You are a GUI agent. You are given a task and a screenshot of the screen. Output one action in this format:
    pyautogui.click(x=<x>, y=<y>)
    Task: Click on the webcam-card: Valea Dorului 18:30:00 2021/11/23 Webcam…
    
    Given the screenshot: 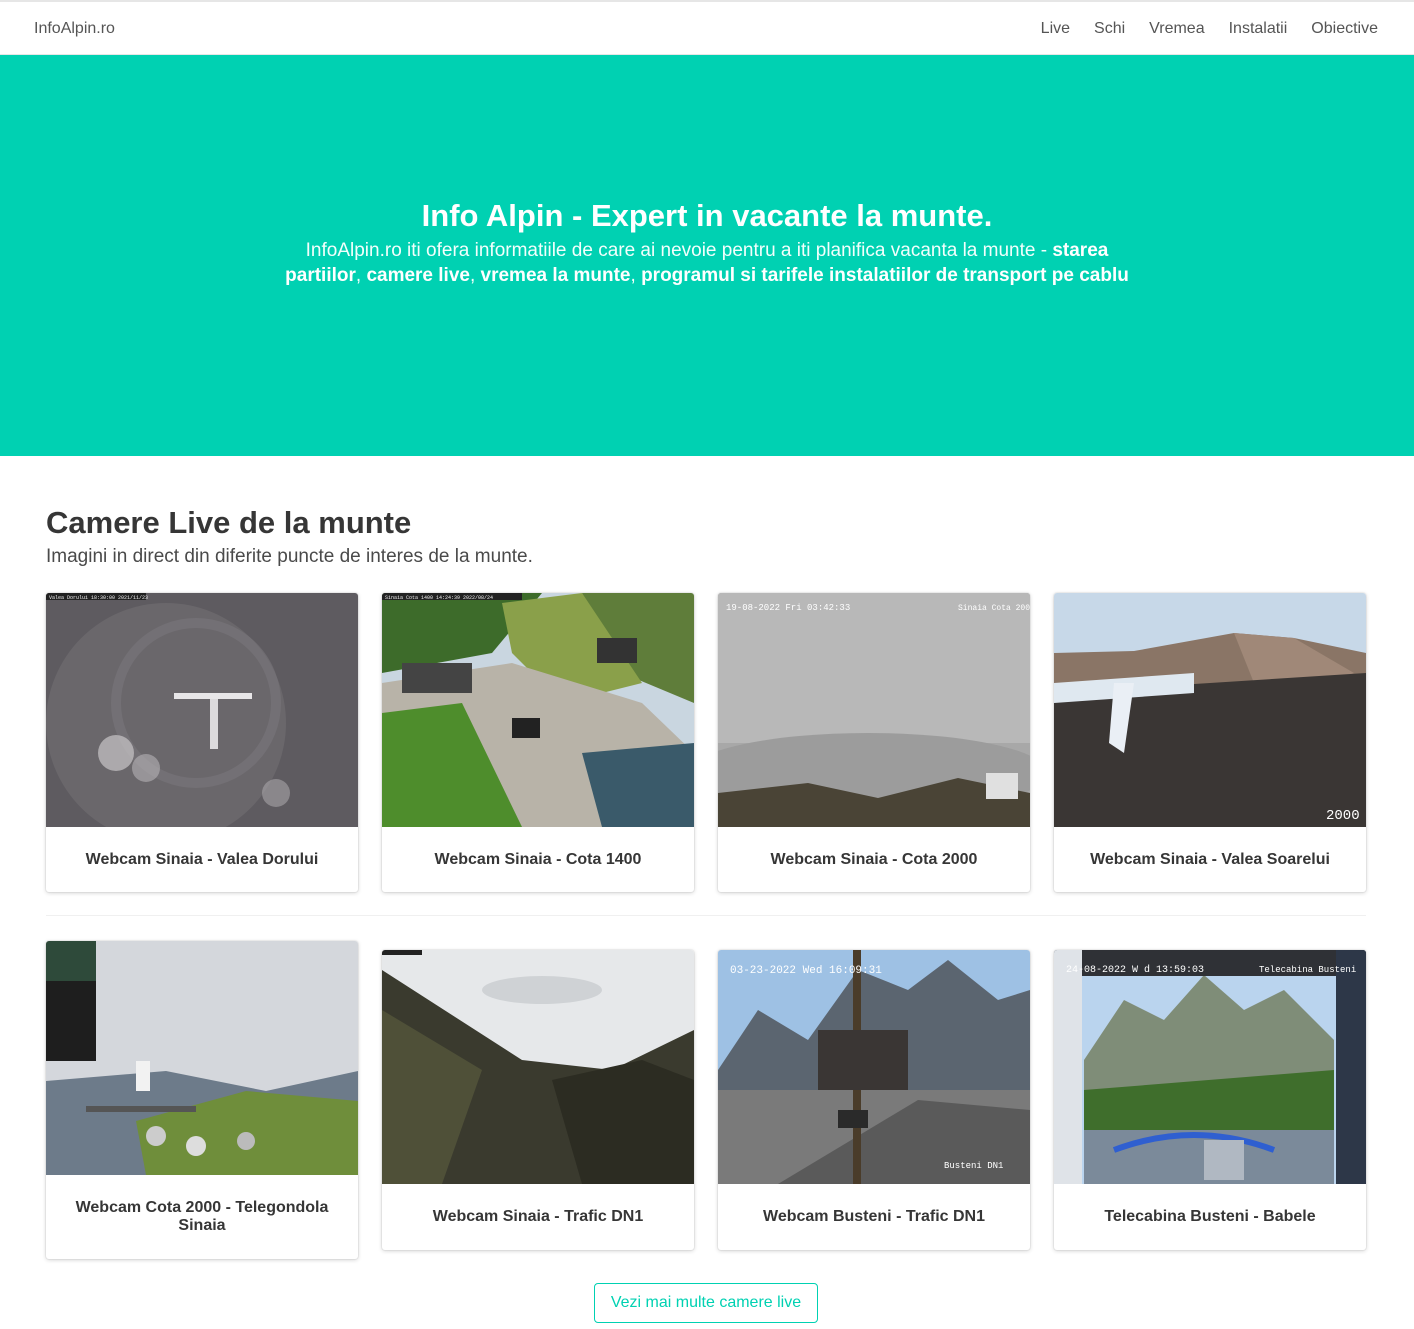 What is the action you would take?
    pyautogui.click(x=202, y=742)
    